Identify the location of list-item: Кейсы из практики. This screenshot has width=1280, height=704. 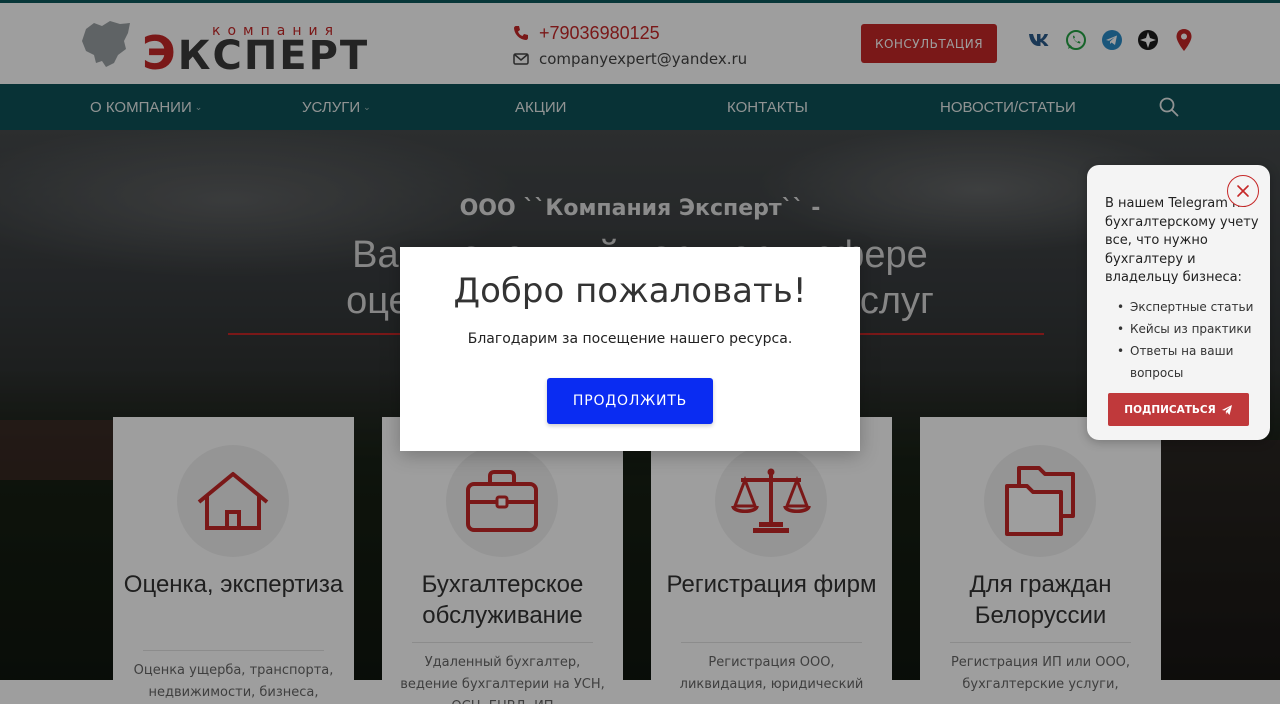
(1188, 329).